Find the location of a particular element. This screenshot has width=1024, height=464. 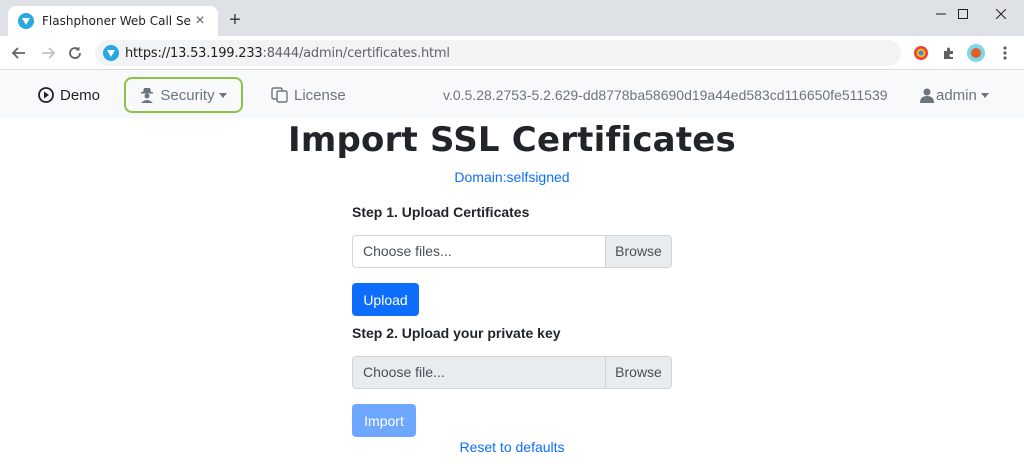

step1-label: Step 1. Upload Certificates is located at coordinates (441, 212).